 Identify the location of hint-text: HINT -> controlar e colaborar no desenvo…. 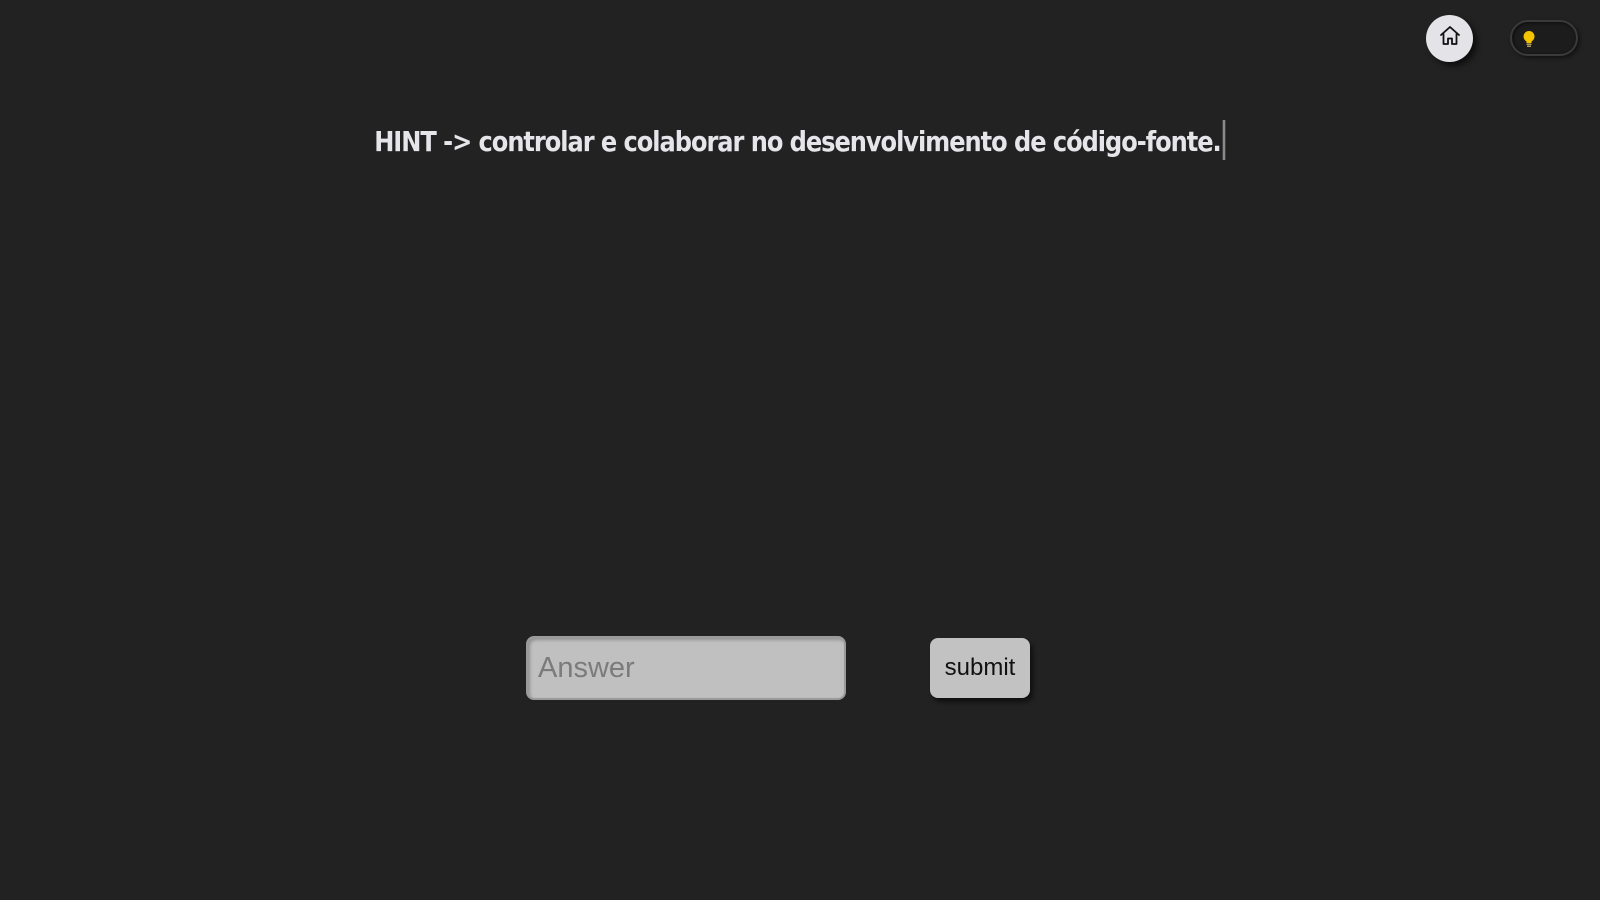
(800, 140).